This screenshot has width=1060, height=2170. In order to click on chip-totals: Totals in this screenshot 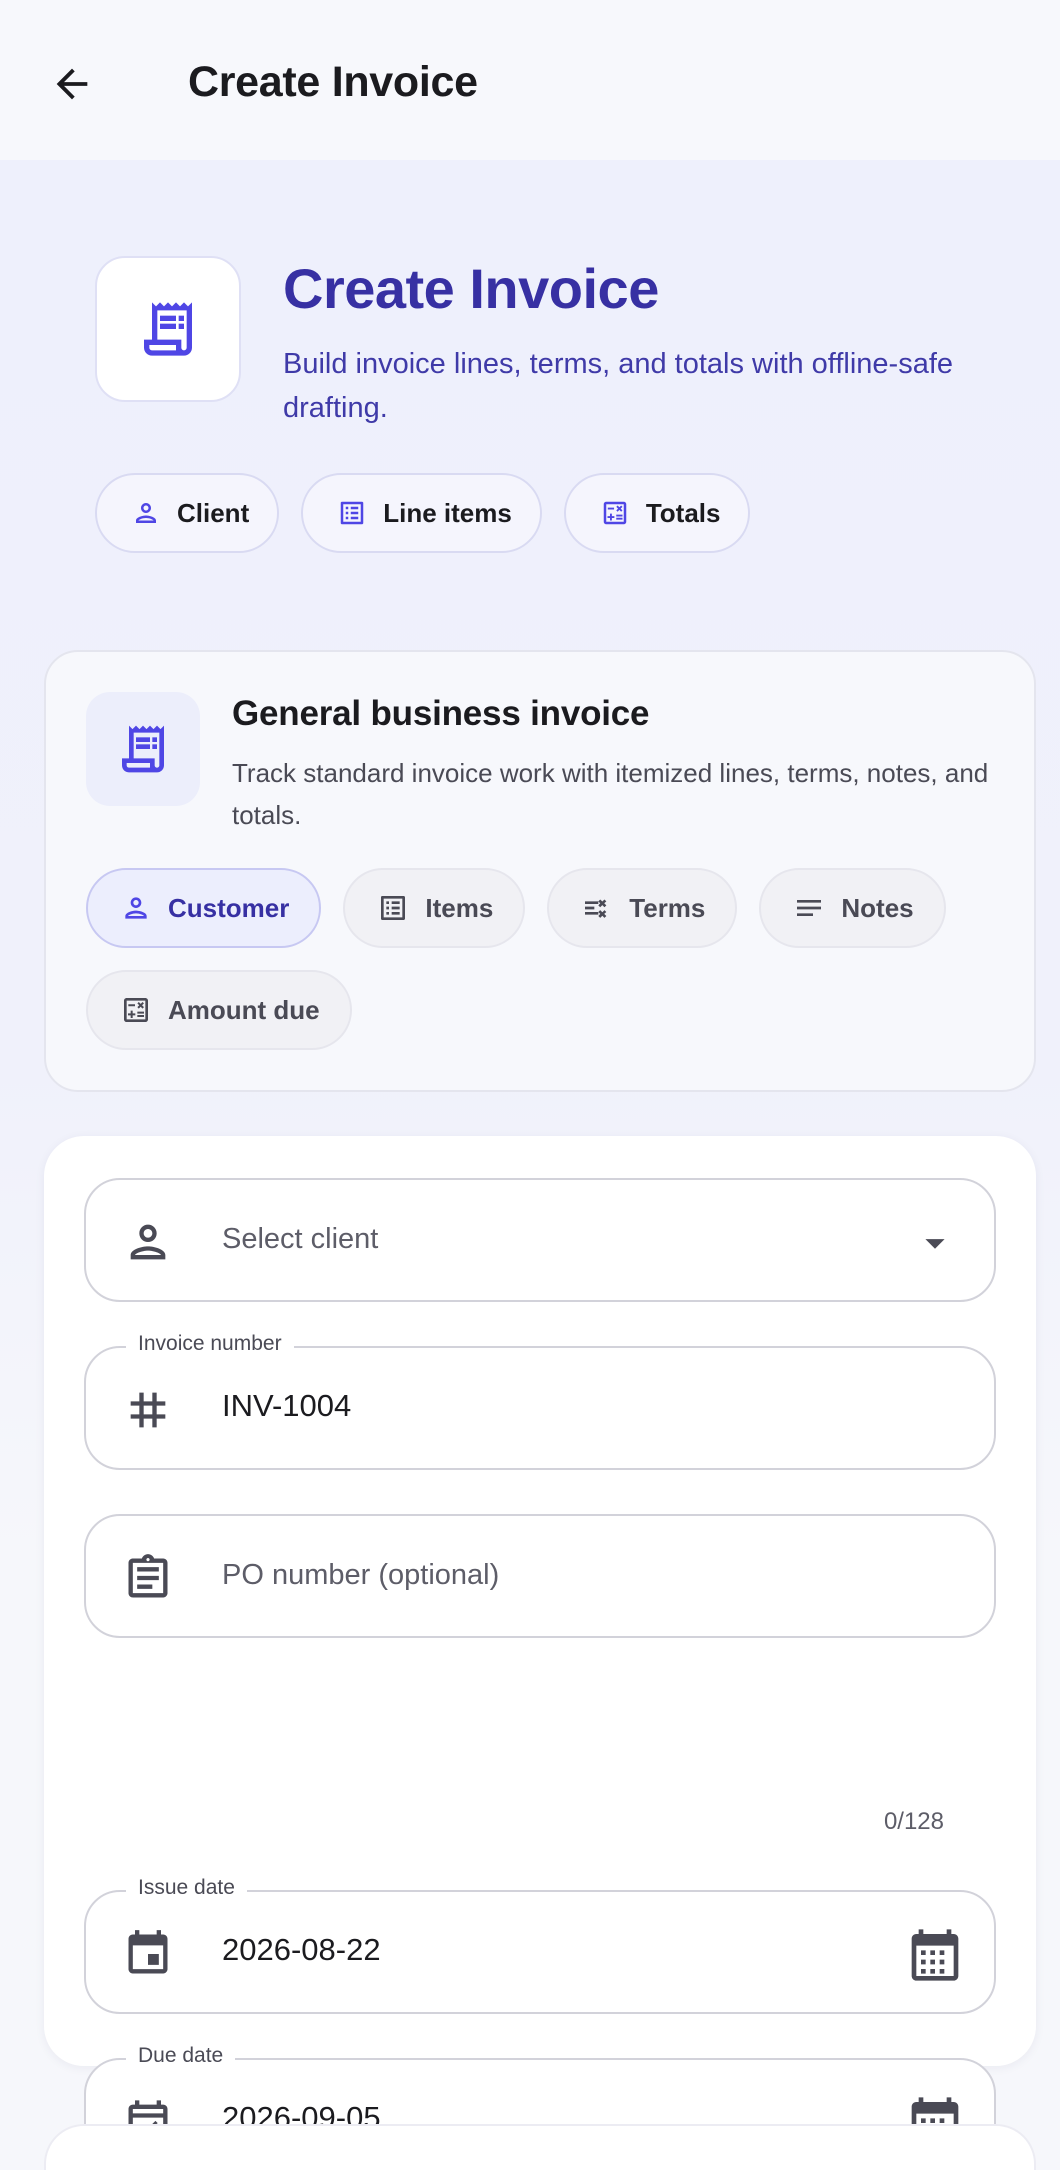, I will do `click(657, 513)`.